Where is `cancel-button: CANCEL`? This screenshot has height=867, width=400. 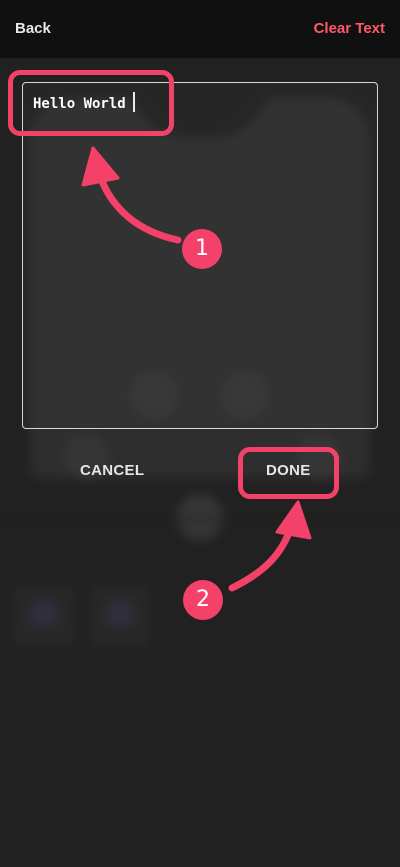
cancel-button: CANCEL is located at coordinates (112, 470).